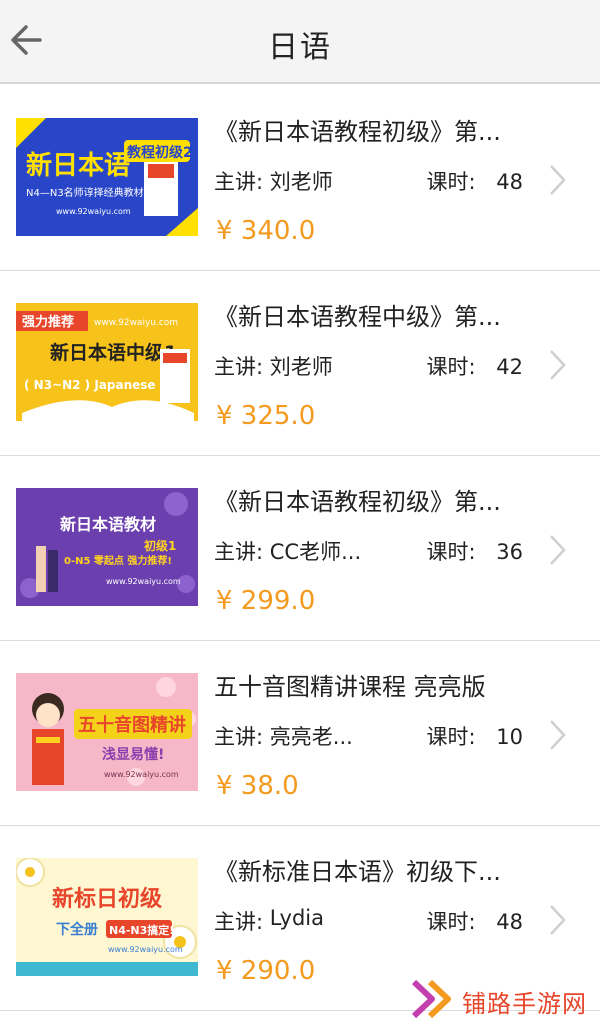 Image resolution: width=600 pixels, height=1025 pixels. Describe the element at coordinates (368, 921) in the screenshot. I see `course-meta: 主讲: Lydia 课时: 48` at that location.